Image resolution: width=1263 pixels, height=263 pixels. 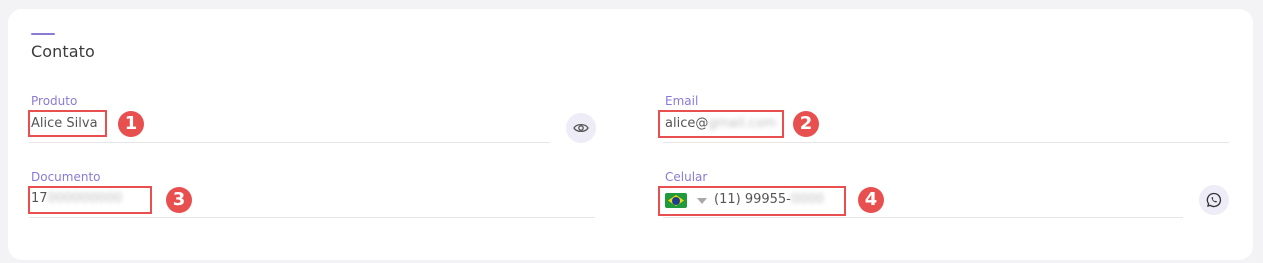 What do you see at coordinates (686, 177) in the screenshot?
I see `celular-label: Celular` at bounding box center [686, 177].